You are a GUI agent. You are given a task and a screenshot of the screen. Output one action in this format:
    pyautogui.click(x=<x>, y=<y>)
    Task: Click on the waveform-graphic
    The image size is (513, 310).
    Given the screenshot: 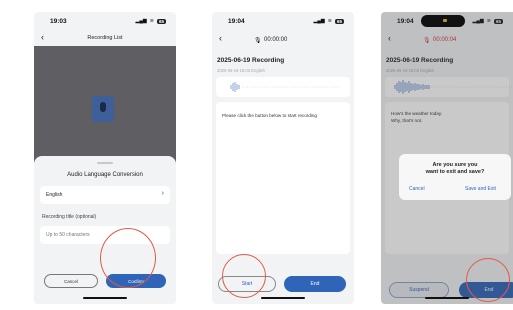 What is the action you would take?
    pyautogui.click(x=285, y=87)
    